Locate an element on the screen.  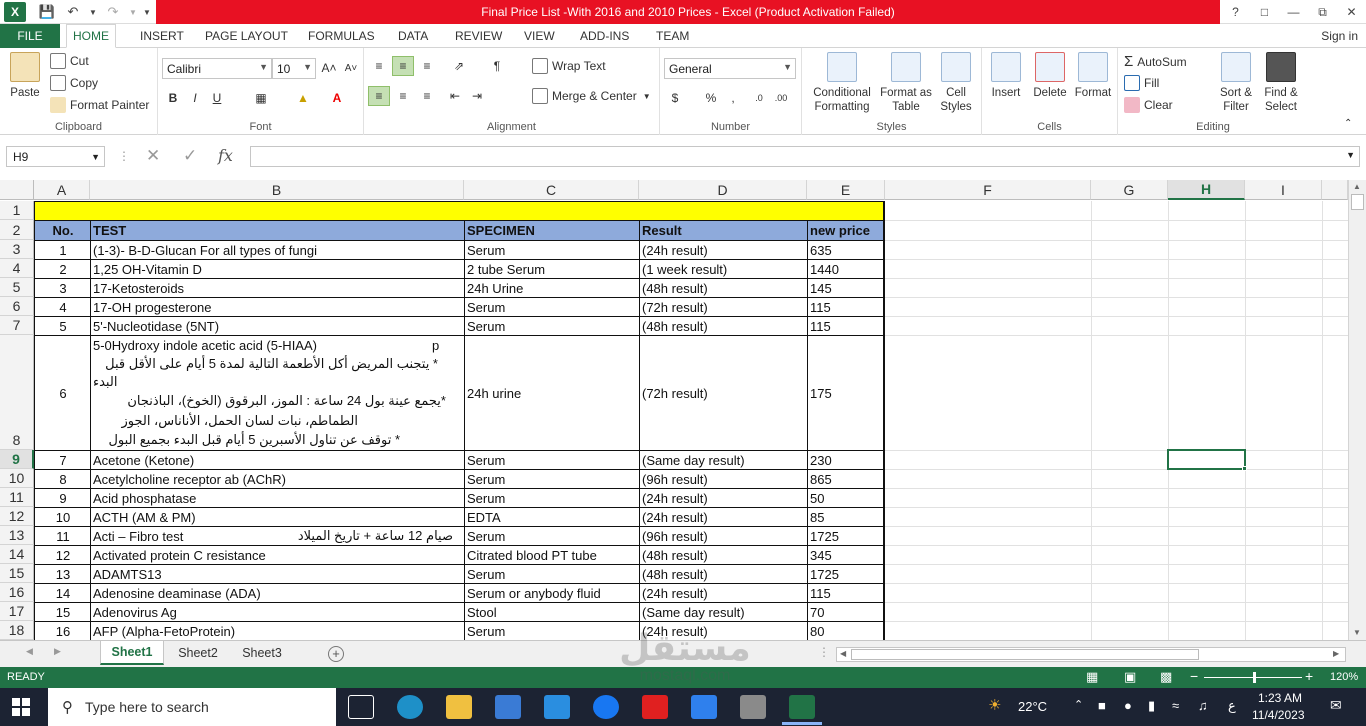
cell-test: ACTH (AM & PM) is located at coordinates (277, 517).